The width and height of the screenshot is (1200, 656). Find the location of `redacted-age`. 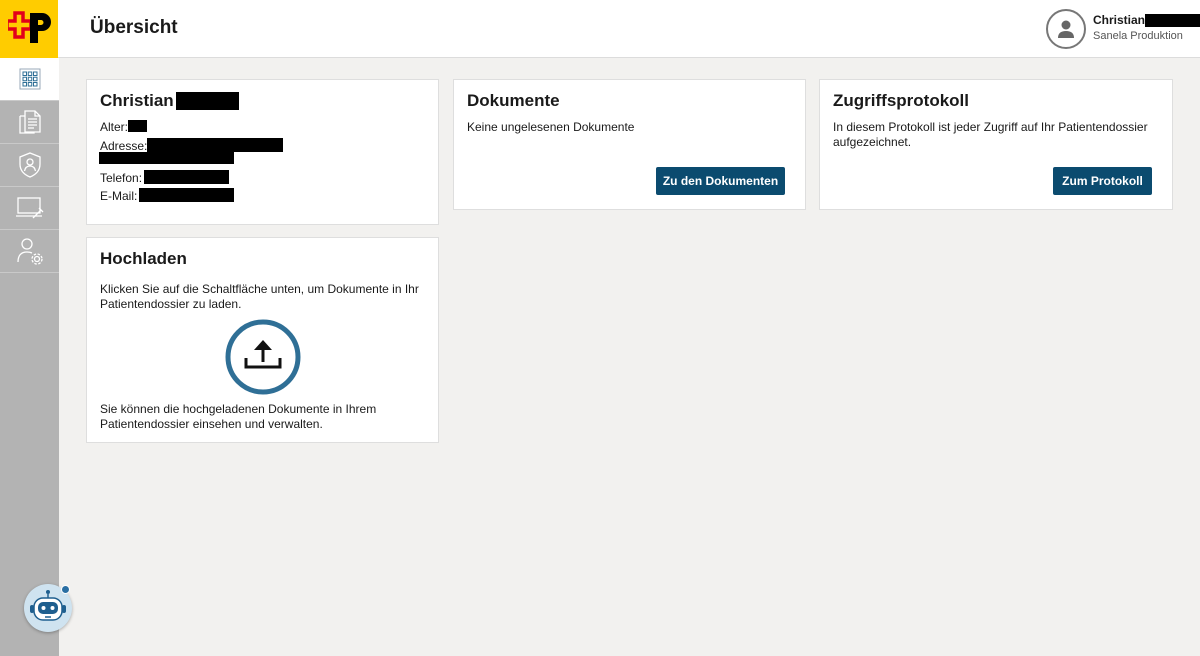

redacted-age is located at coordinates (138, 126).